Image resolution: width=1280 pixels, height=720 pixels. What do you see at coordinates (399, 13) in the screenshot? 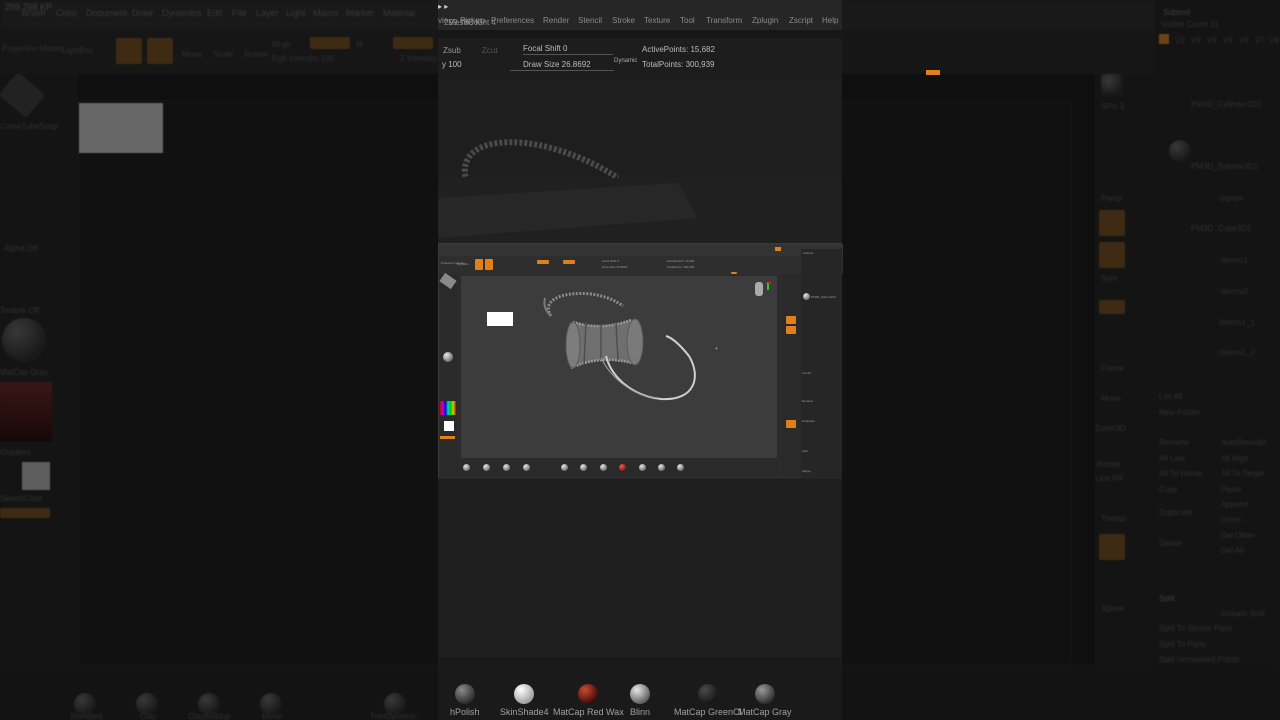
I see `menu-material: Material` at bounding box center [399, 13].